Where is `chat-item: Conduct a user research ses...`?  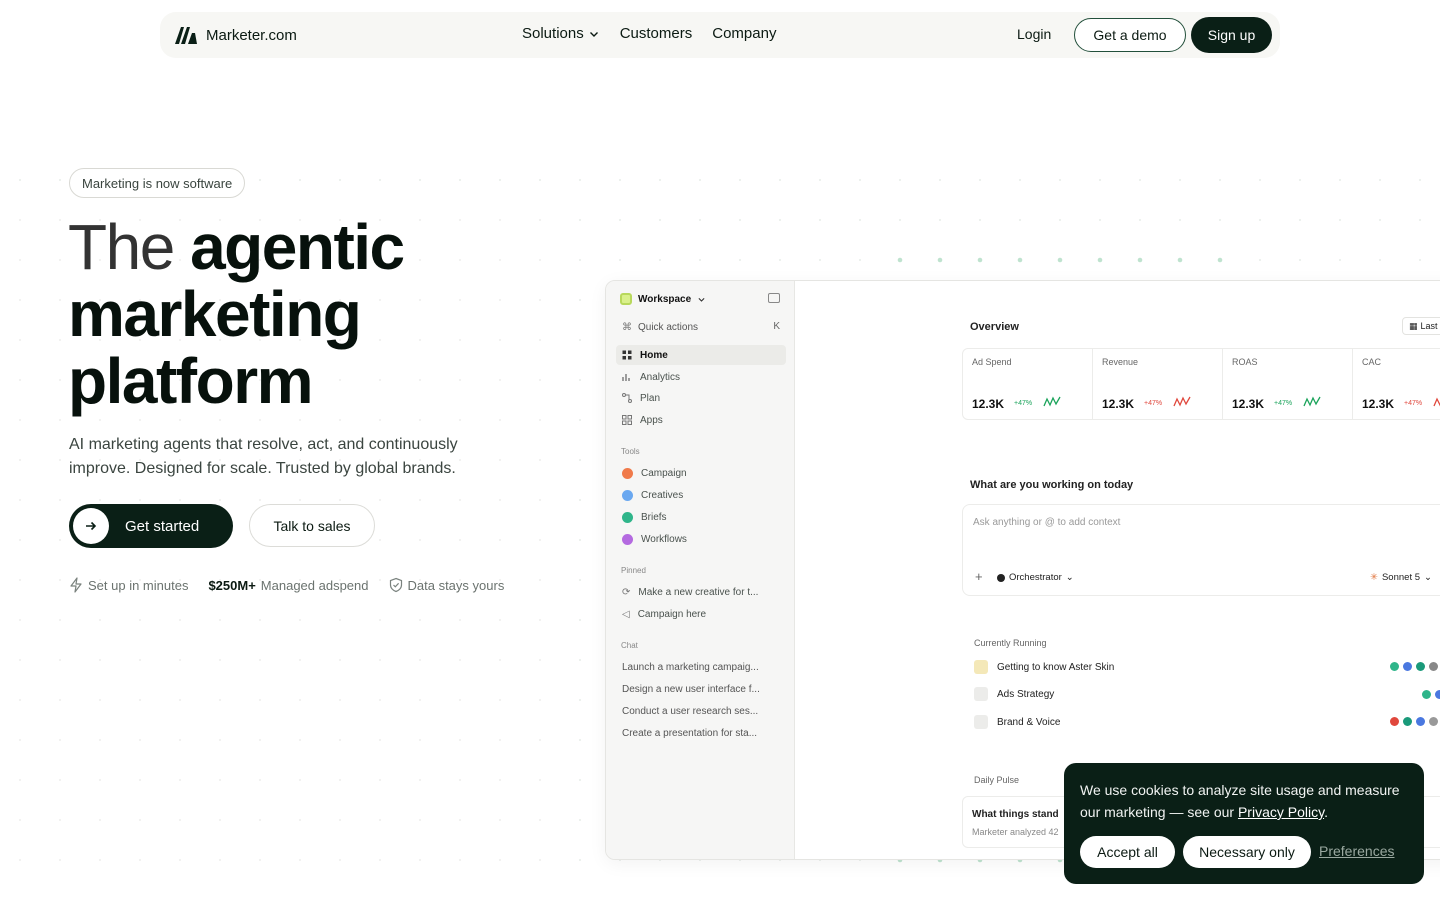 chat-item: Conduct a user research ses... is located at coordinates (690, 711).